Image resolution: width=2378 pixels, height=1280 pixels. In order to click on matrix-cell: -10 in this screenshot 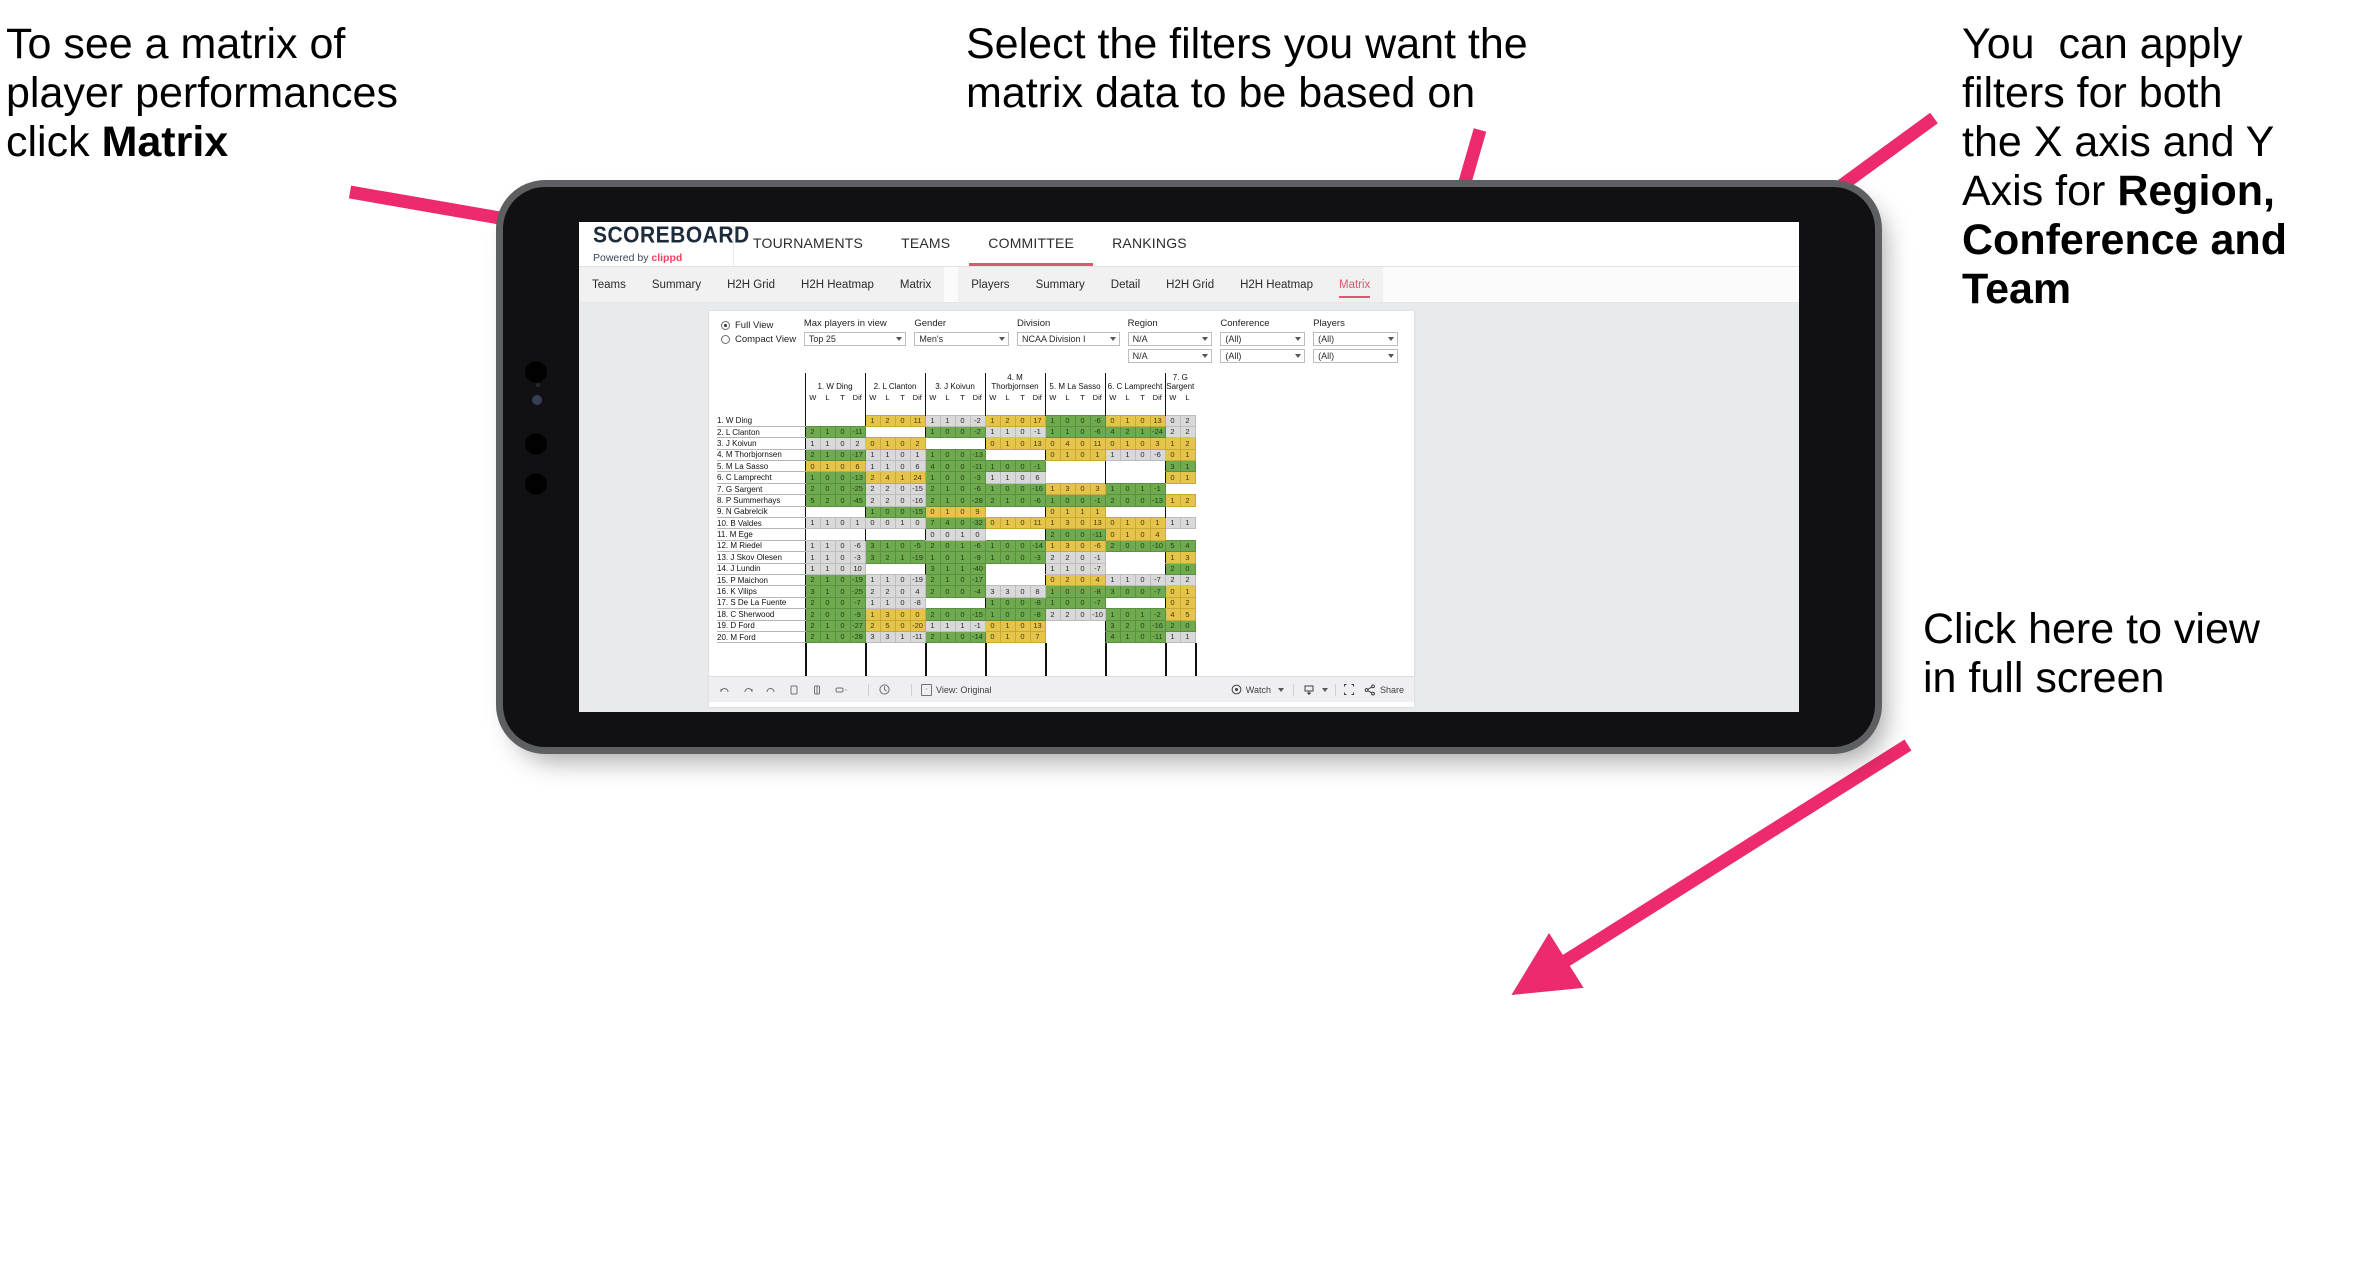, I will do `click(1157, 546)`.